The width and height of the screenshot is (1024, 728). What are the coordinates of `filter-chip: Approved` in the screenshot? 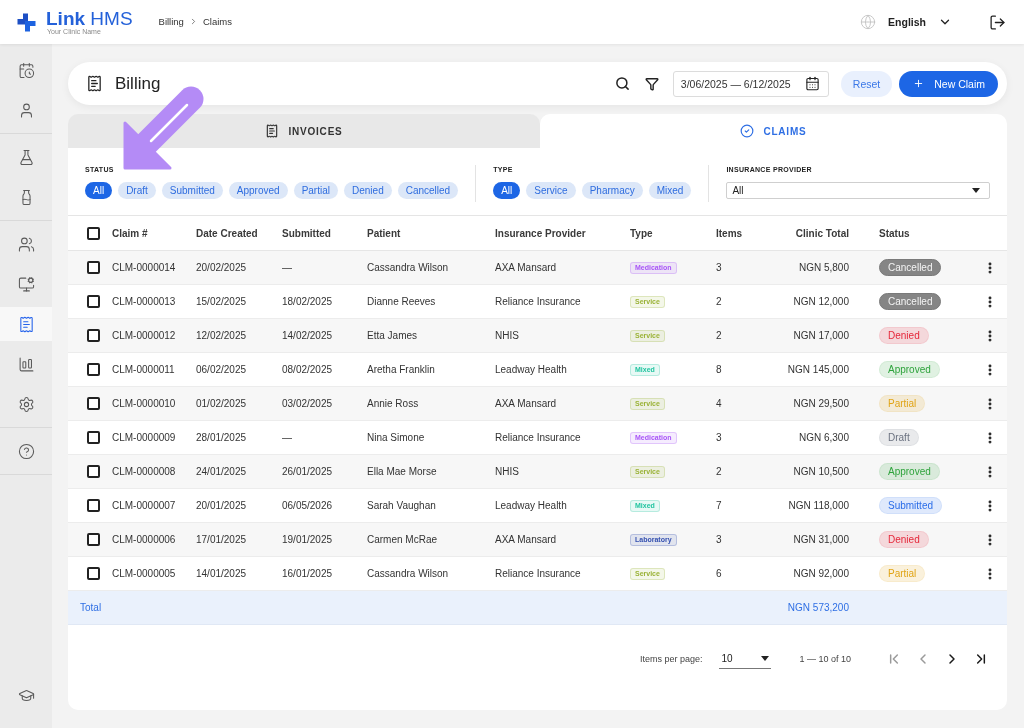 It's located at (258, 190).